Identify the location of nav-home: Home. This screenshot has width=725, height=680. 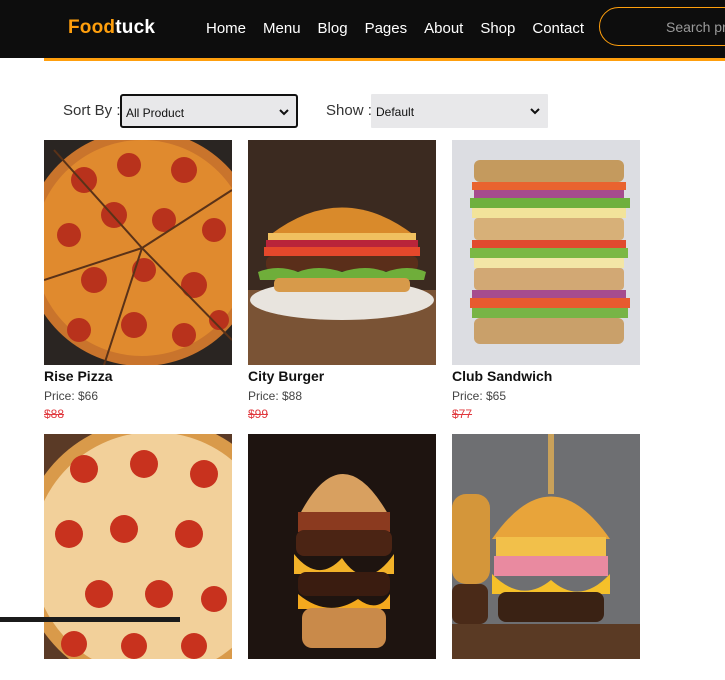
(226, 28).